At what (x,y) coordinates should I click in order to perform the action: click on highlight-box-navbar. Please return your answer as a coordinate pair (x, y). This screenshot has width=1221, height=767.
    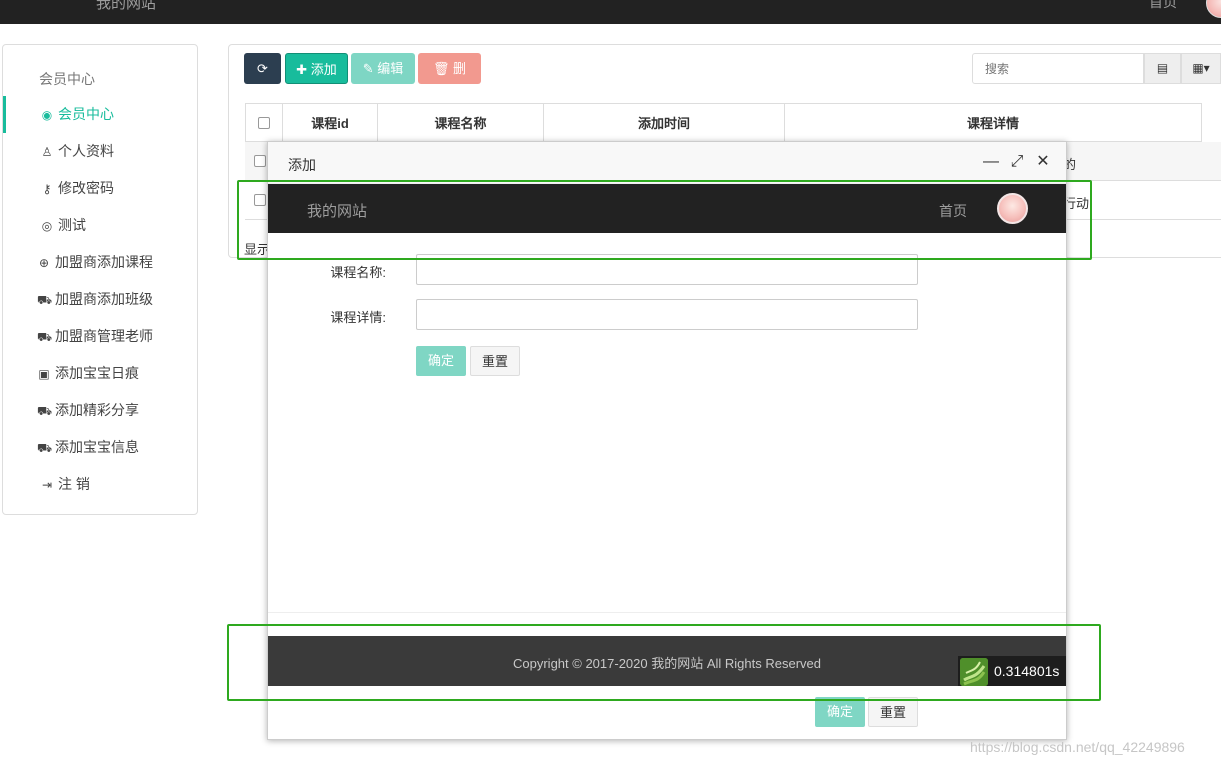
    Looking at the image, I should click on (664, 220).